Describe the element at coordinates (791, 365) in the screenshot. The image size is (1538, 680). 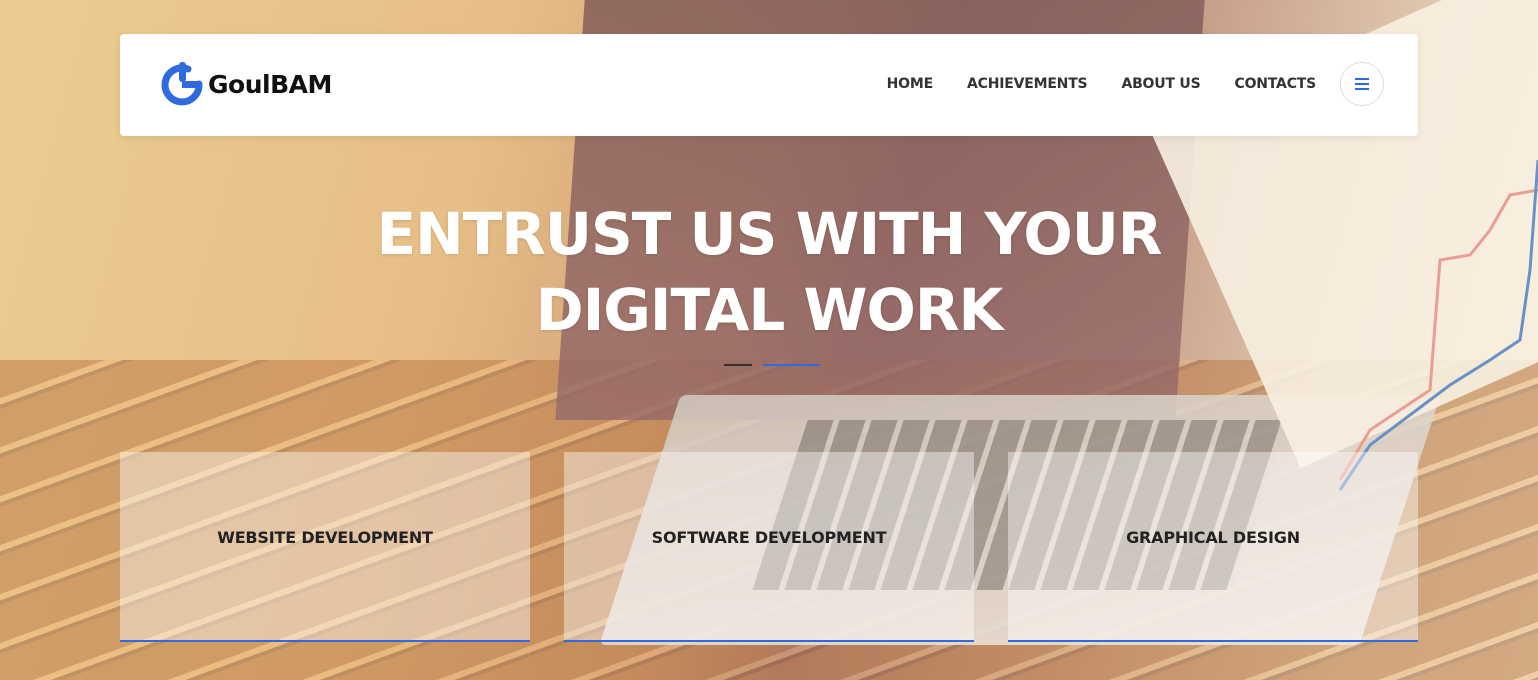
I see `divider-accent-line` at that location.